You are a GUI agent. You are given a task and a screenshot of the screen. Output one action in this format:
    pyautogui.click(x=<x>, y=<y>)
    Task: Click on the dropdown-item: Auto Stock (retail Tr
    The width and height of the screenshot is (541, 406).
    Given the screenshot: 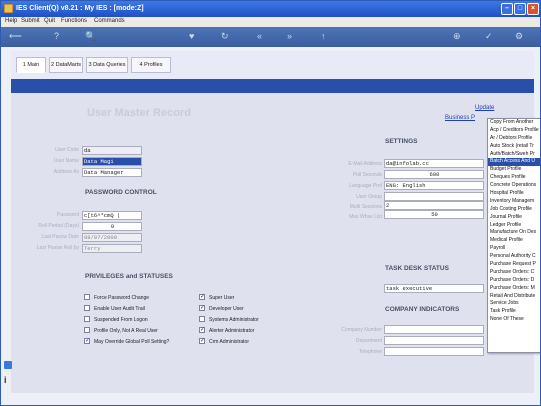 What is the action you would take?
    pyautogui.click(x=514, y=147)
    